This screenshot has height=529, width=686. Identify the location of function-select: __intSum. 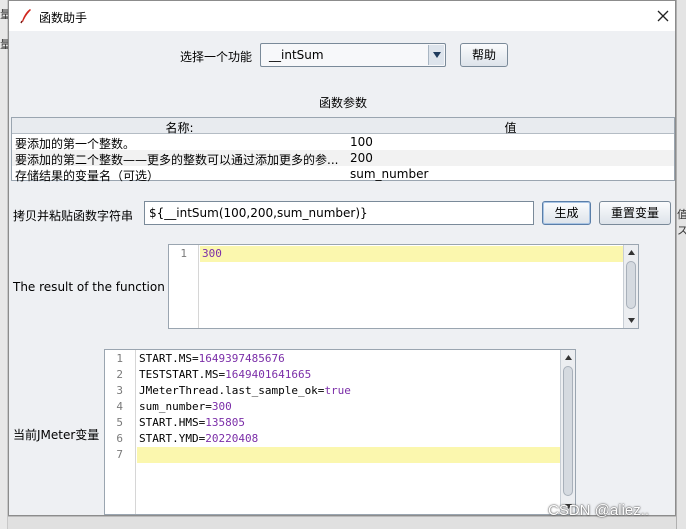
(353, 55).